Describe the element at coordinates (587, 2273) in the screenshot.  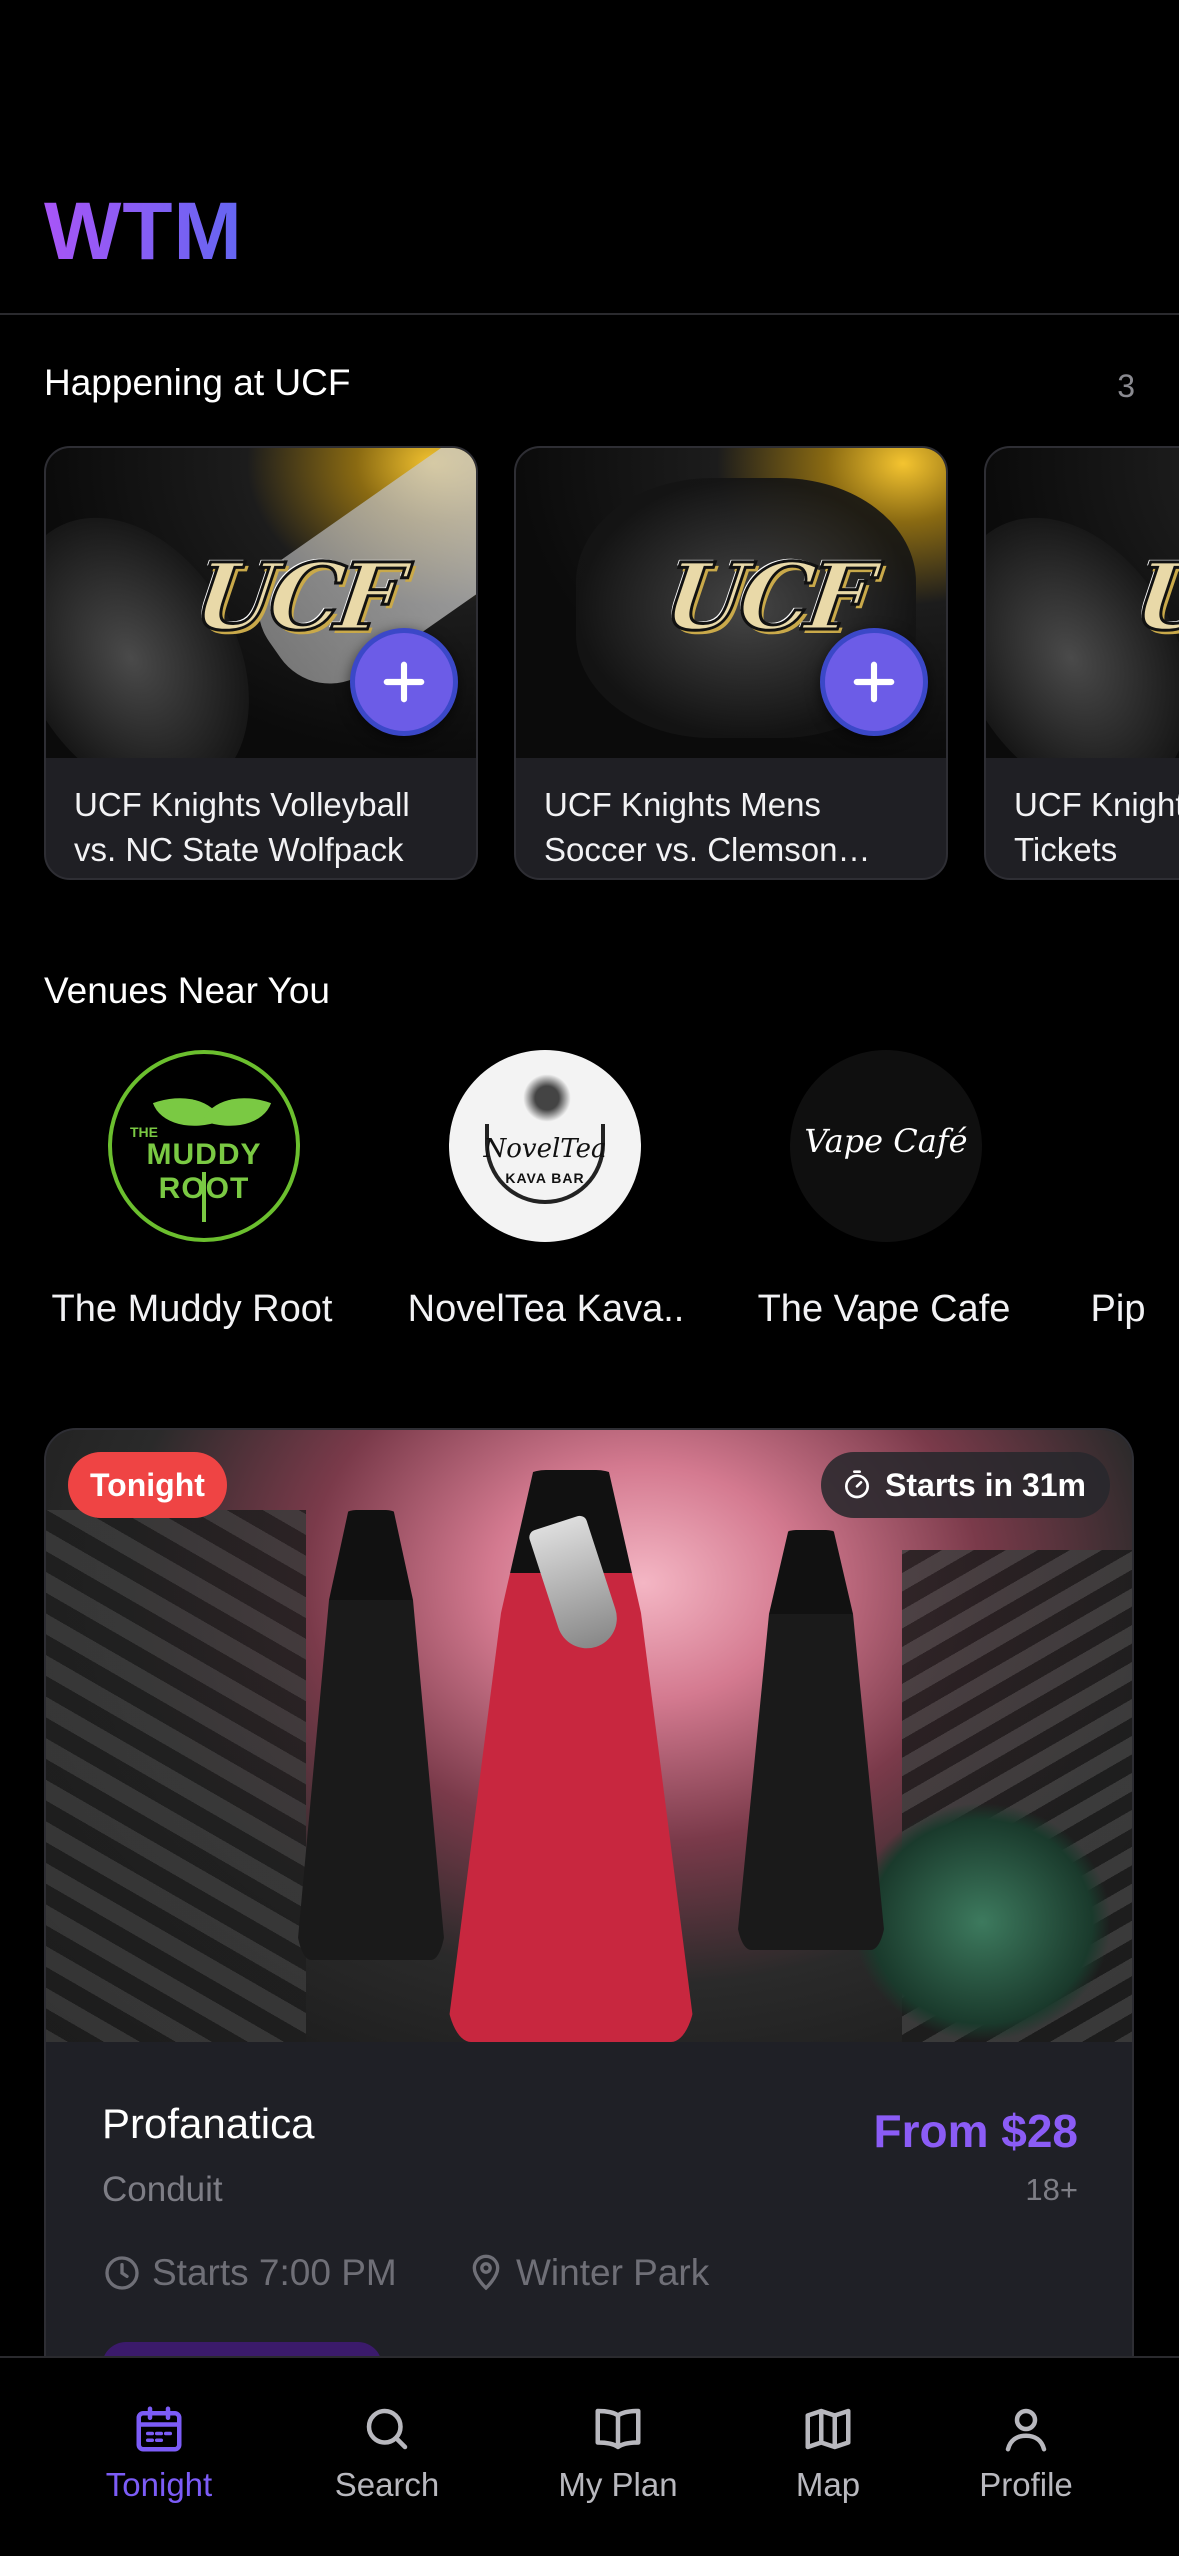
I see `event-location: Winter Park` at that location.